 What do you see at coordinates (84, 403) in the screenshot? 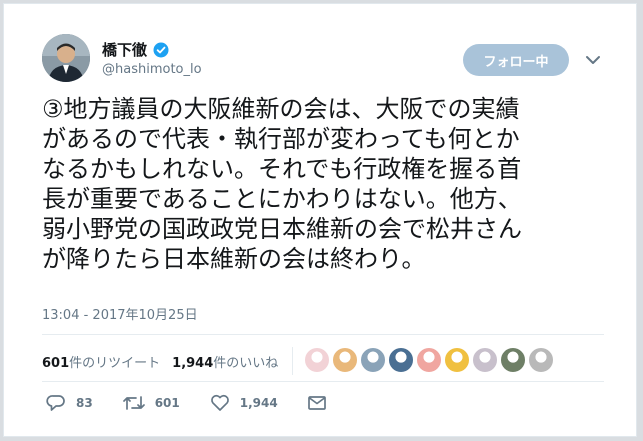
I see `reply-count: 83` at bounding box center [84, 403].